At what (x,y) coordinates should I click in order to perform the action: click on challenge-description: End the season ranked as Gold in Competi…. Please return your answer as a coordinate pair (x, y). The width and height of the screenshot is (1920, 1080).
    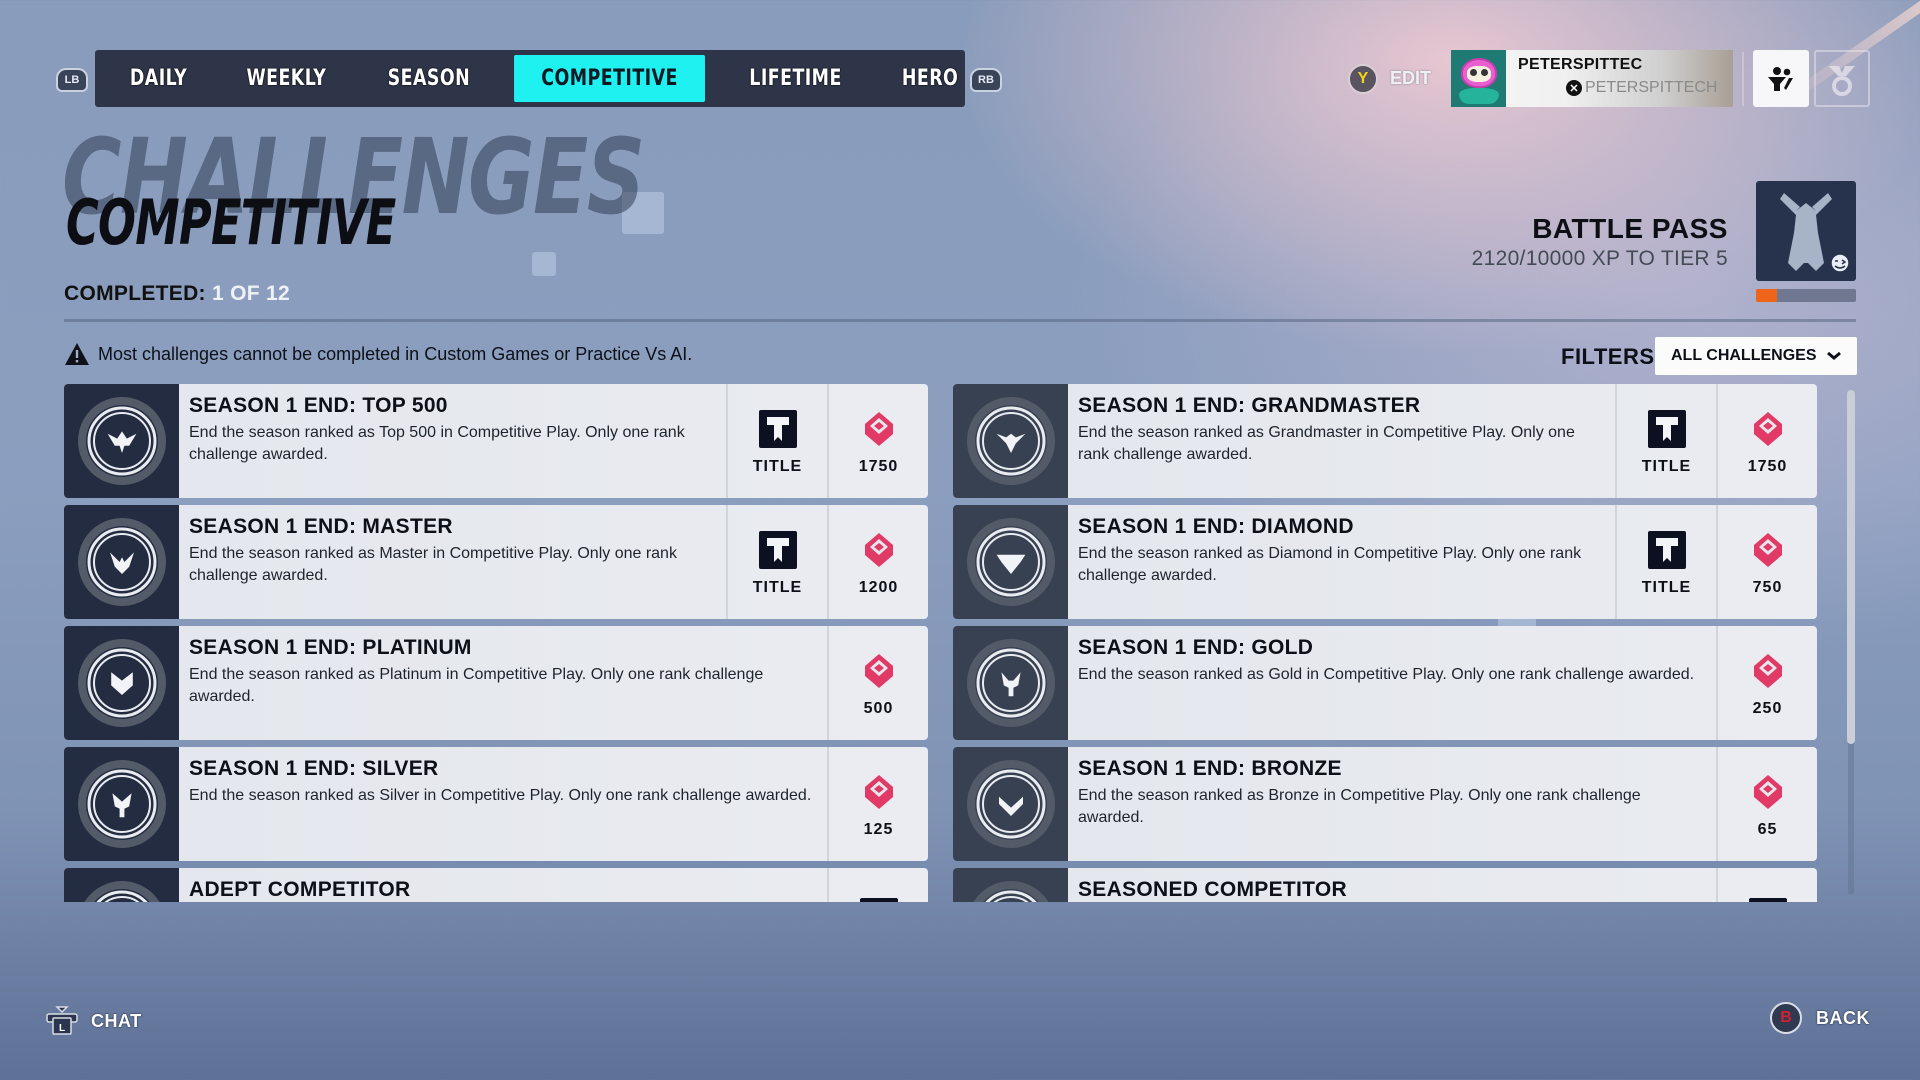
    Looking at the image, I should click on (1386, 674).